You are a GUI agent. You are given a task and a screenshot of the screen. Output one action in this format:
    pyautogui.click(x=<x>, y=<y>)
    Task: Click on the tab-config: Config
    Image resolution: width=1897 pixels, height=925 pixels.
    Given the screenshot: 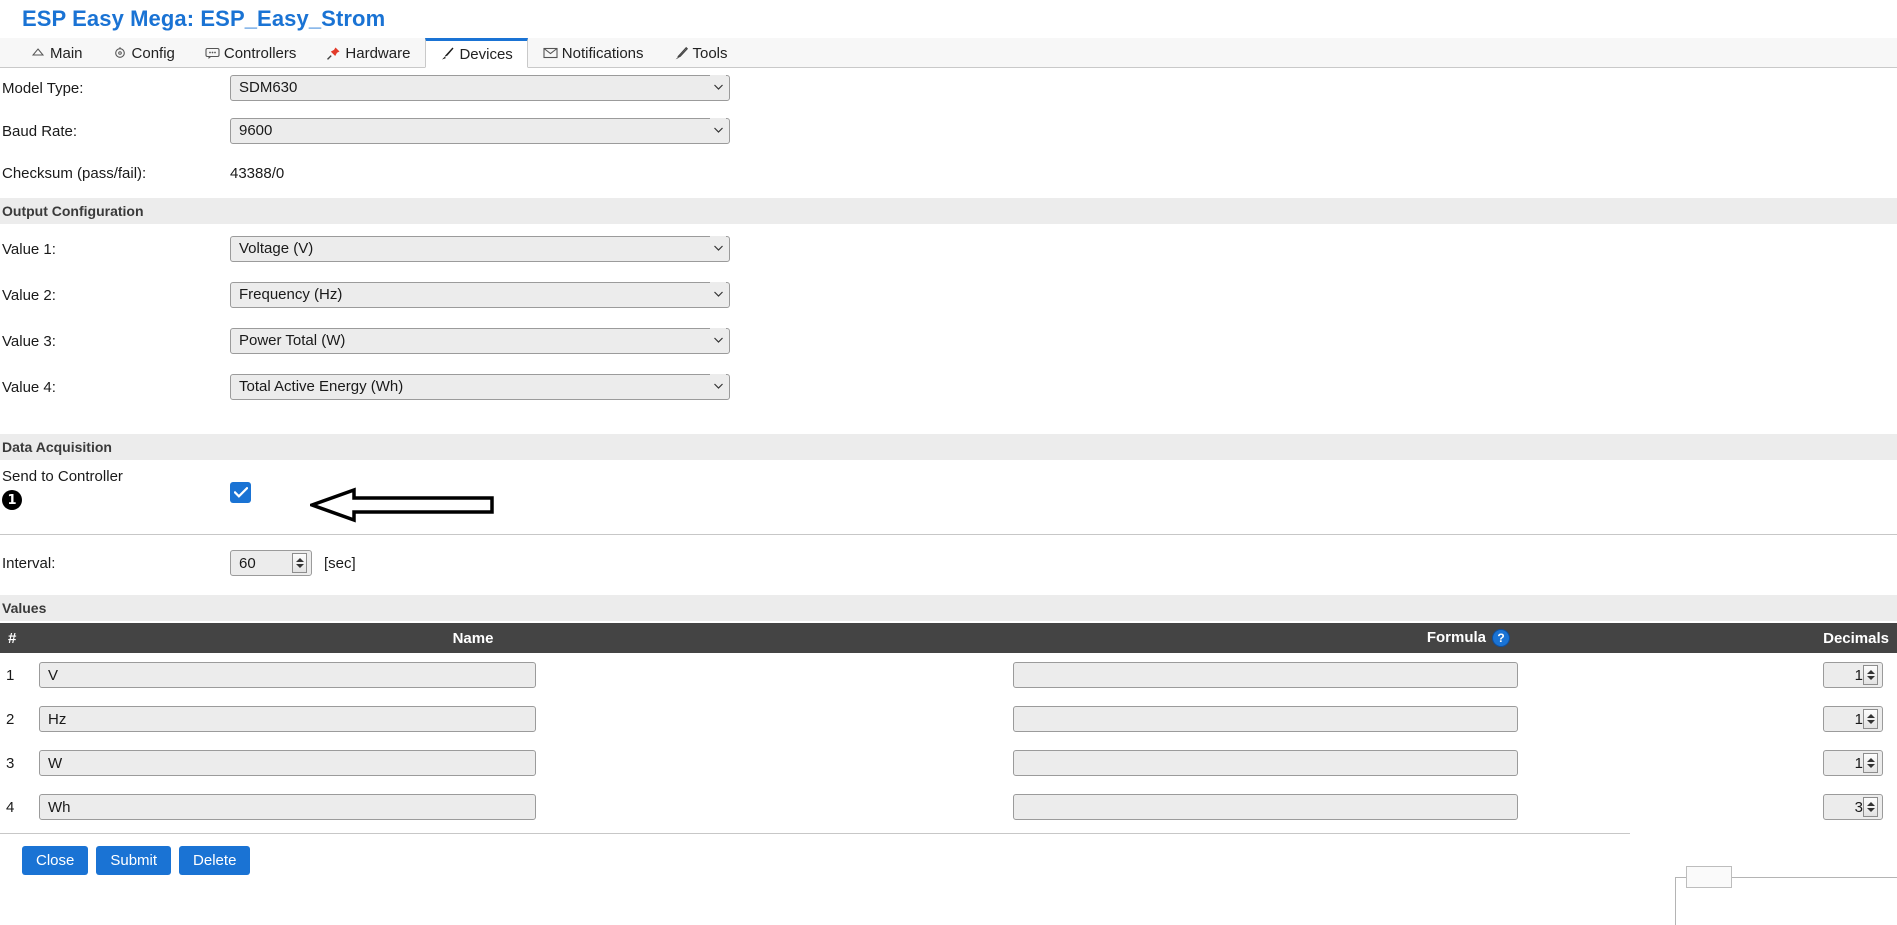 What is the action you would take?
    pyautogui.click(x=144, y=53)
    